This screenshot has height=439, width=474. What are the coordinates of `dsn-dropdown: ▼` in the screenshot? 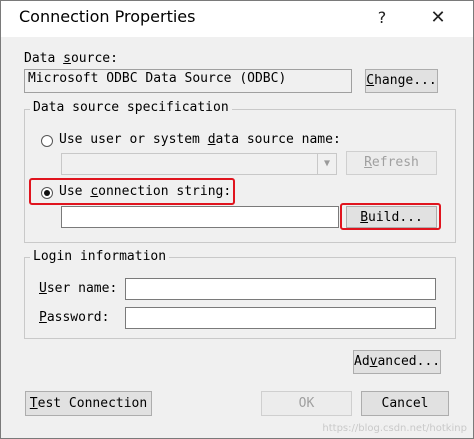 It's located at (199, 164).